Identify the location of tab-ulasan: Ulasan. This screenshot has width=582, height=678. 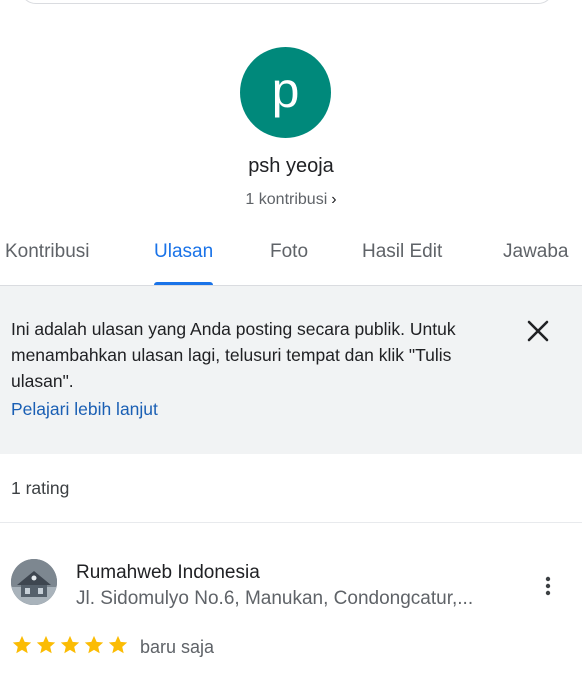
(184, 256).